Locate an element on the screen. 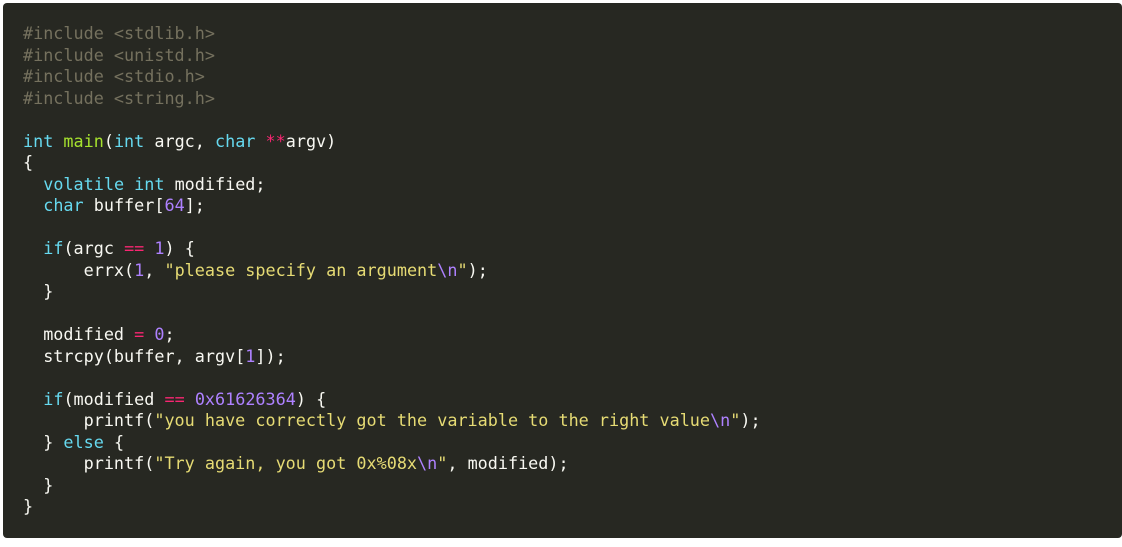  code-line: modified = 0; is located at coordinates (572, 335).